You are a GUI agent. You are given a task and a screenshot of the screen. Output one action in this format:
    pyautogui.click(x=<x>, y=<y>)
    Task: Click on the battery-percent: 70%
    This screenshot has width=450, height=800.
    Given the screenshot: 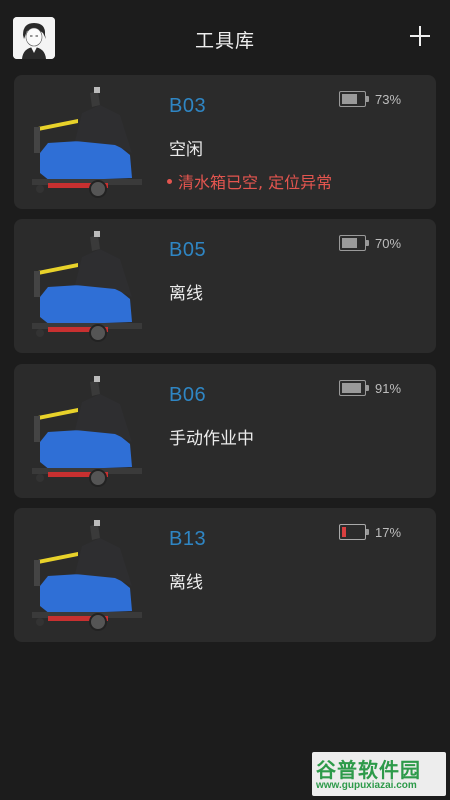 What is the action you would take?
    pyautogui.click(x=388, y=243)
    